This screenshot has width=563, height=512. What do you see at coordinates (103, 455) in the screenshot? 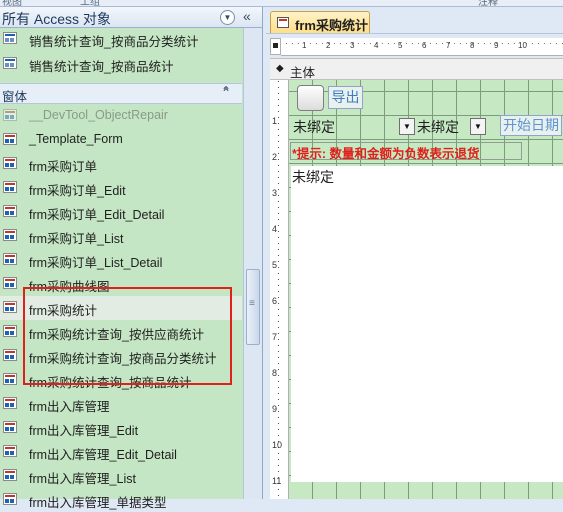
I see `nav-item-label: frm出入库管理_Edit_Detail` at bounding box center [103, 455].